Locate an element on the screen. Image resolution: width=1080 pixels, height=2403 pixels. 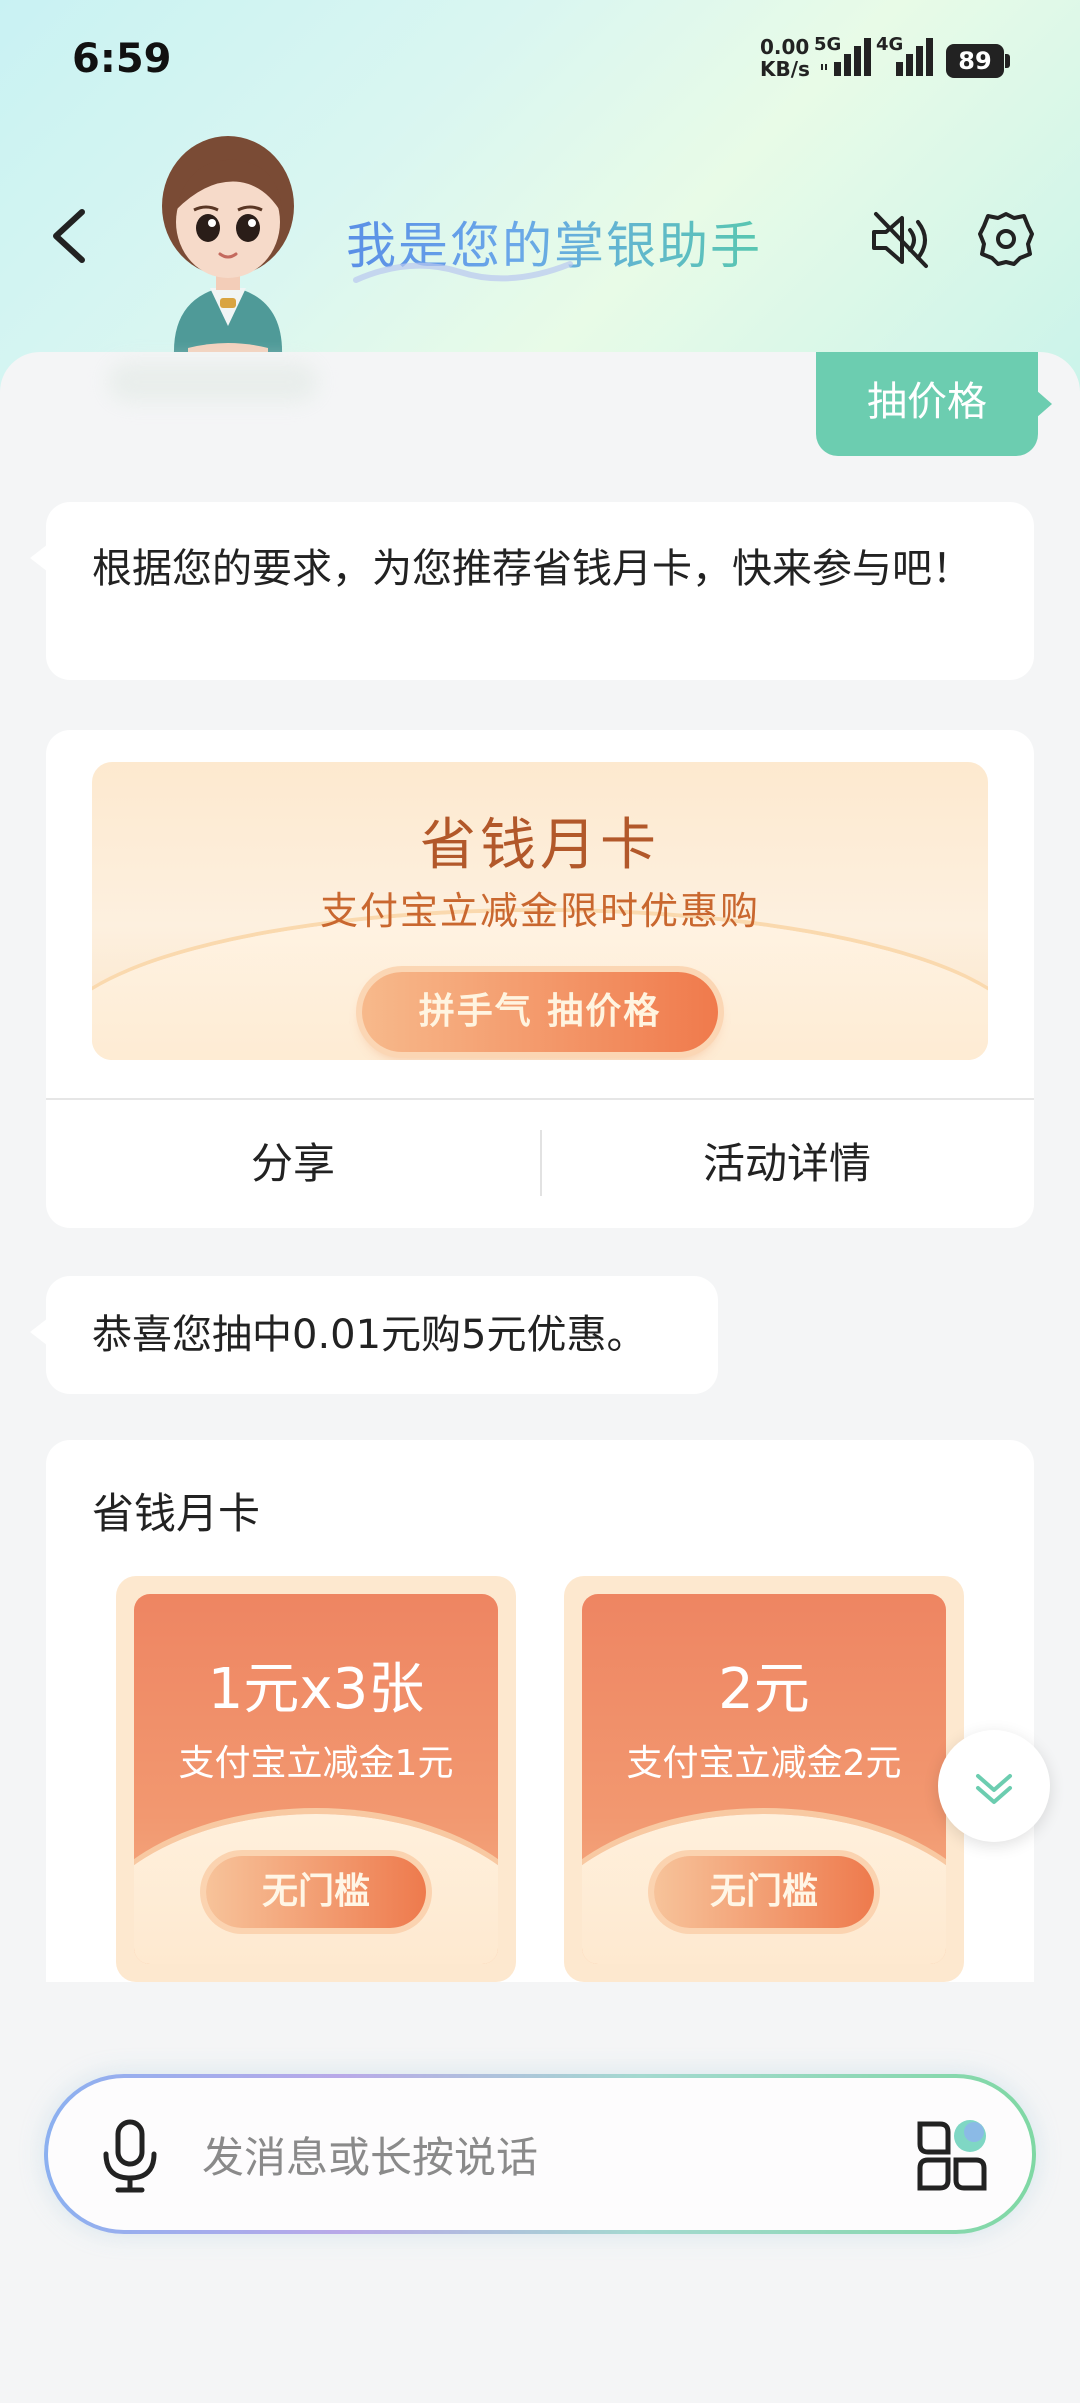
status-time: 6:59 is located at coordinates (122, 59).